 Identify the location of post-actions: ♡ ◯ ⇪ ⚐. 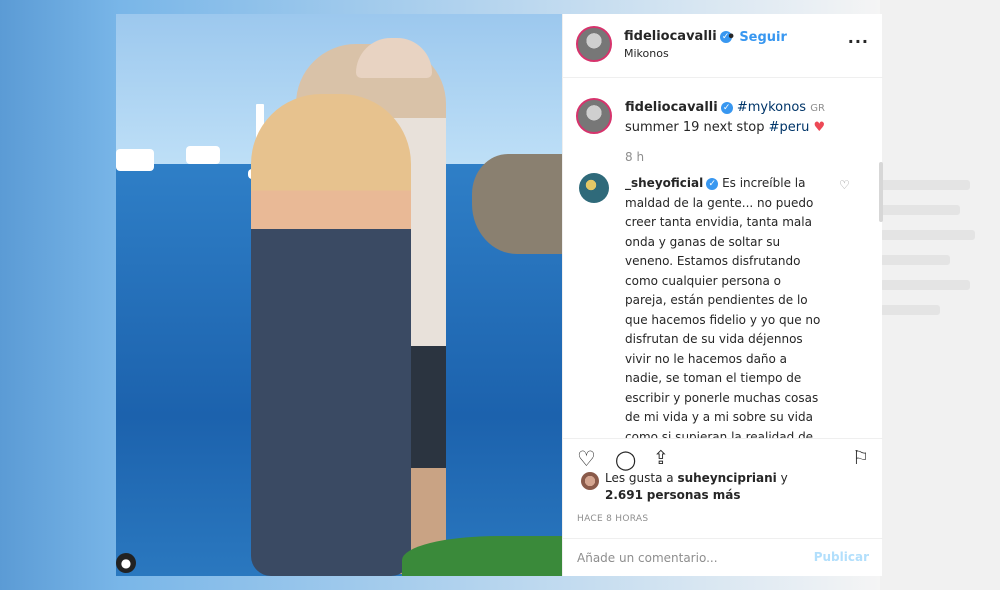
(723, 455).